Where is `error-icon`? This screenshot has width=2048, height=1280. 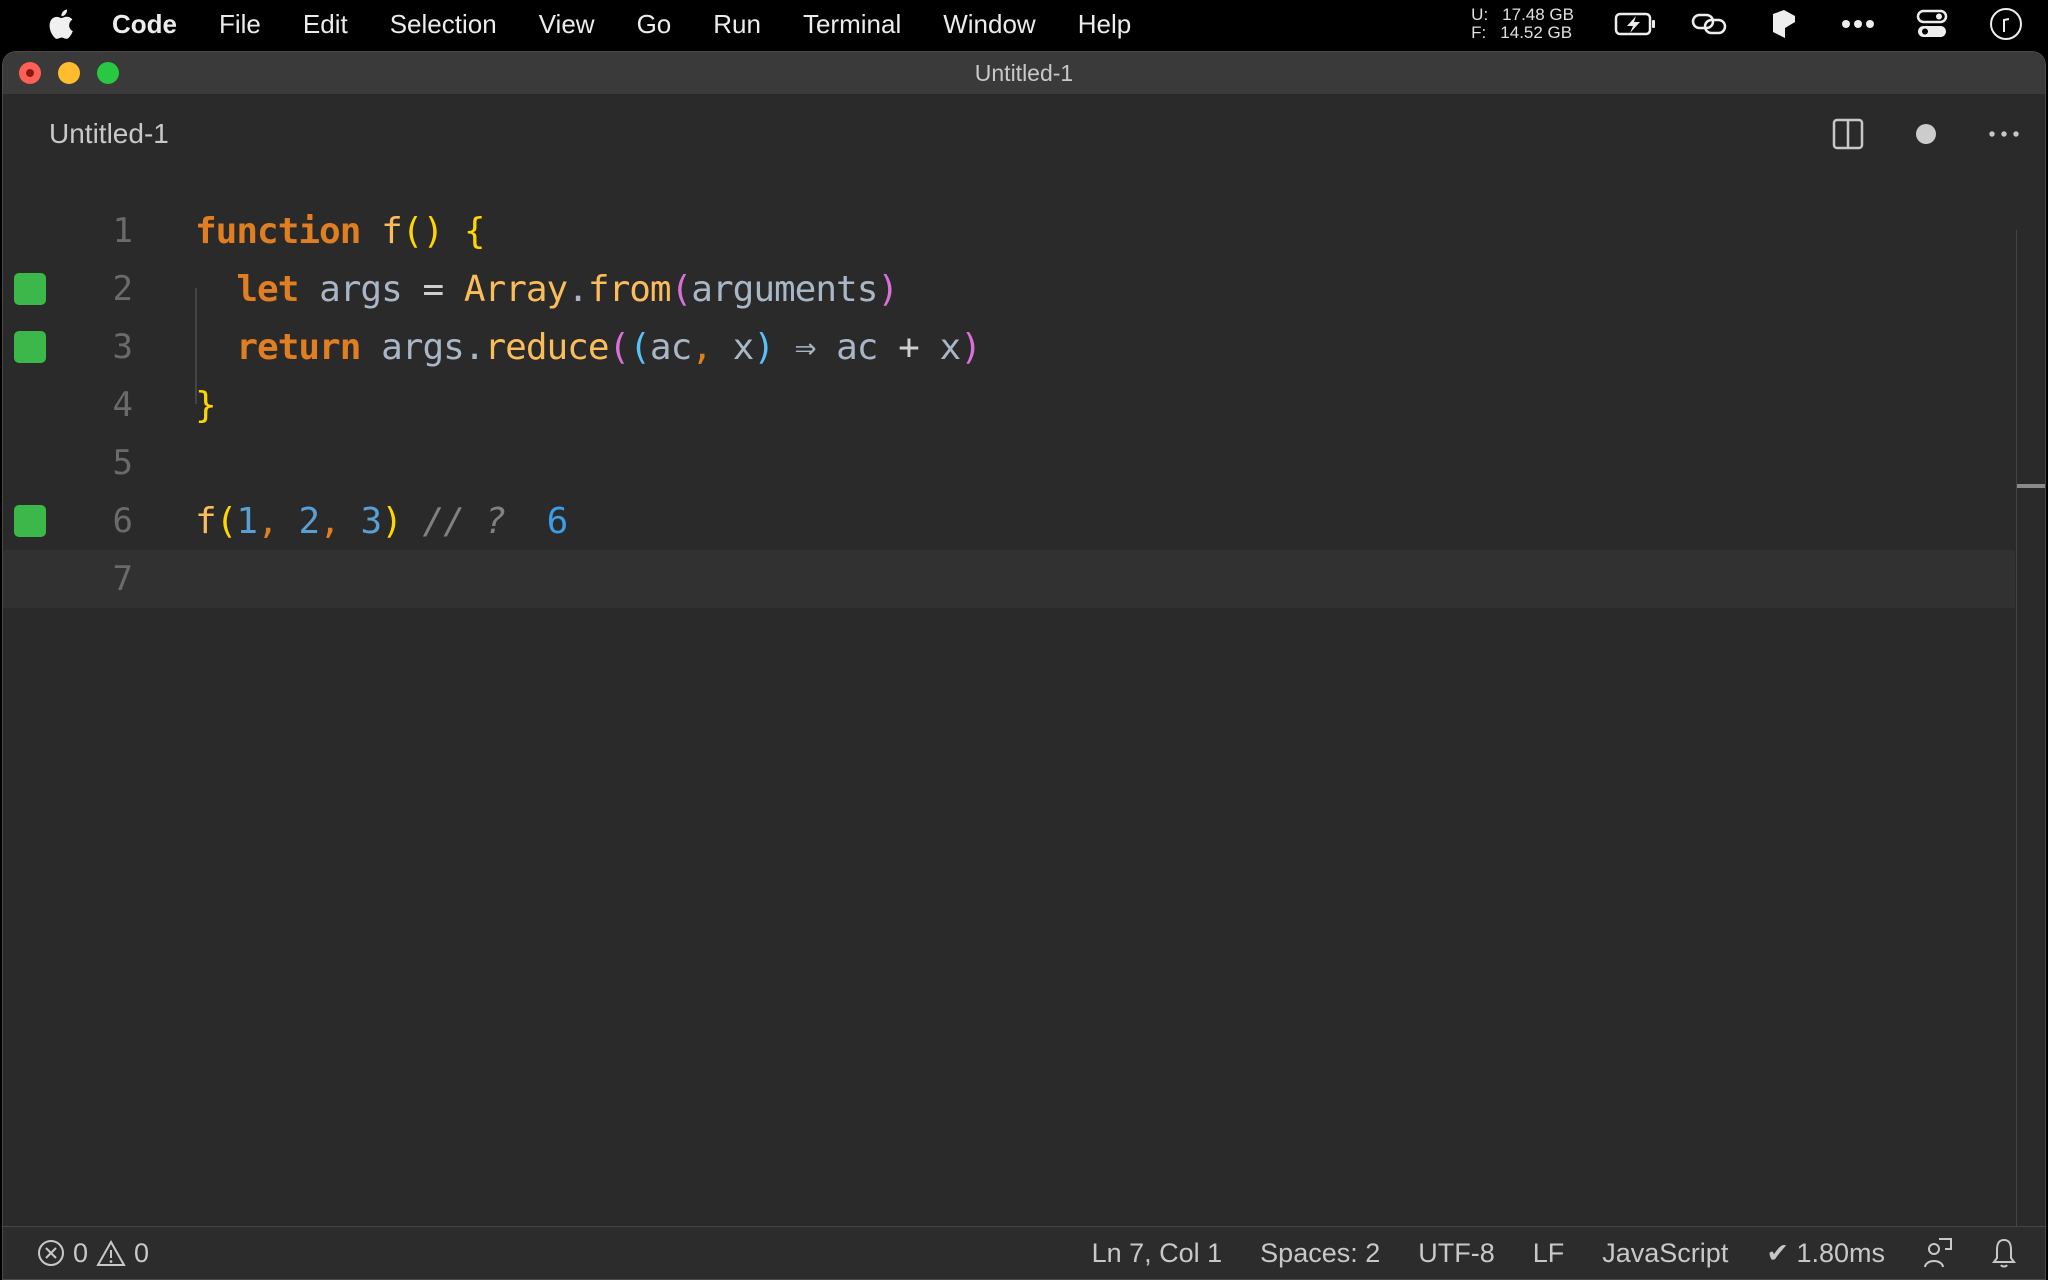 error-icon is located at coordinates (51, 1253).